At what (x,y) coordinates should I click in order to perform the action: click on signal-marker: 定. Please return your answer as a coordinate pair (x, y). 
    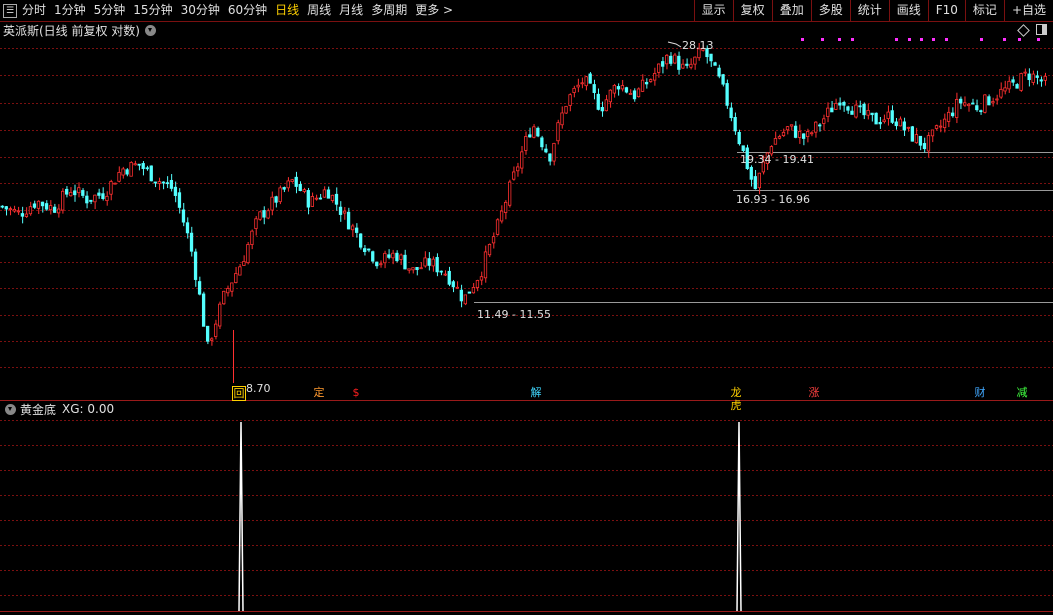
    Looking at the image, I should click on (319, 392).